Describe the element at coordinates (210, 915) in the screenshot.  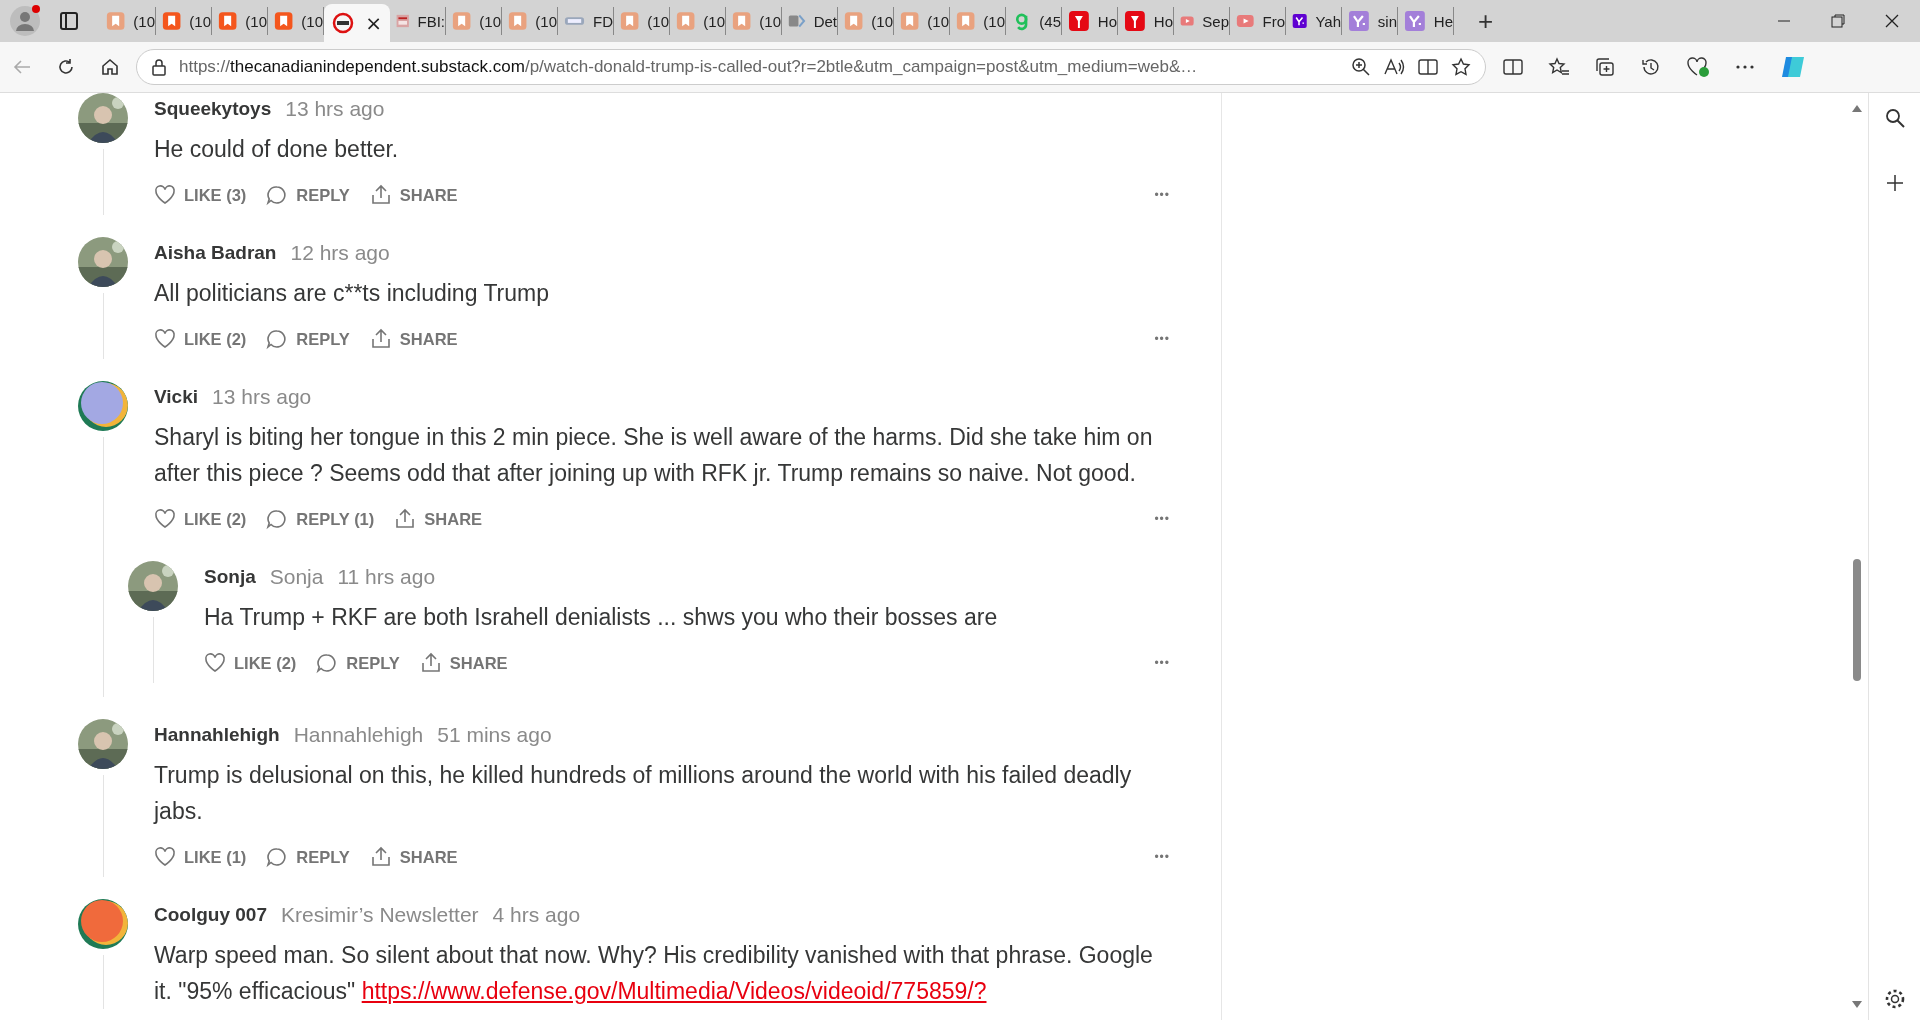
I see `author-name: Coolguy 007` at that location.